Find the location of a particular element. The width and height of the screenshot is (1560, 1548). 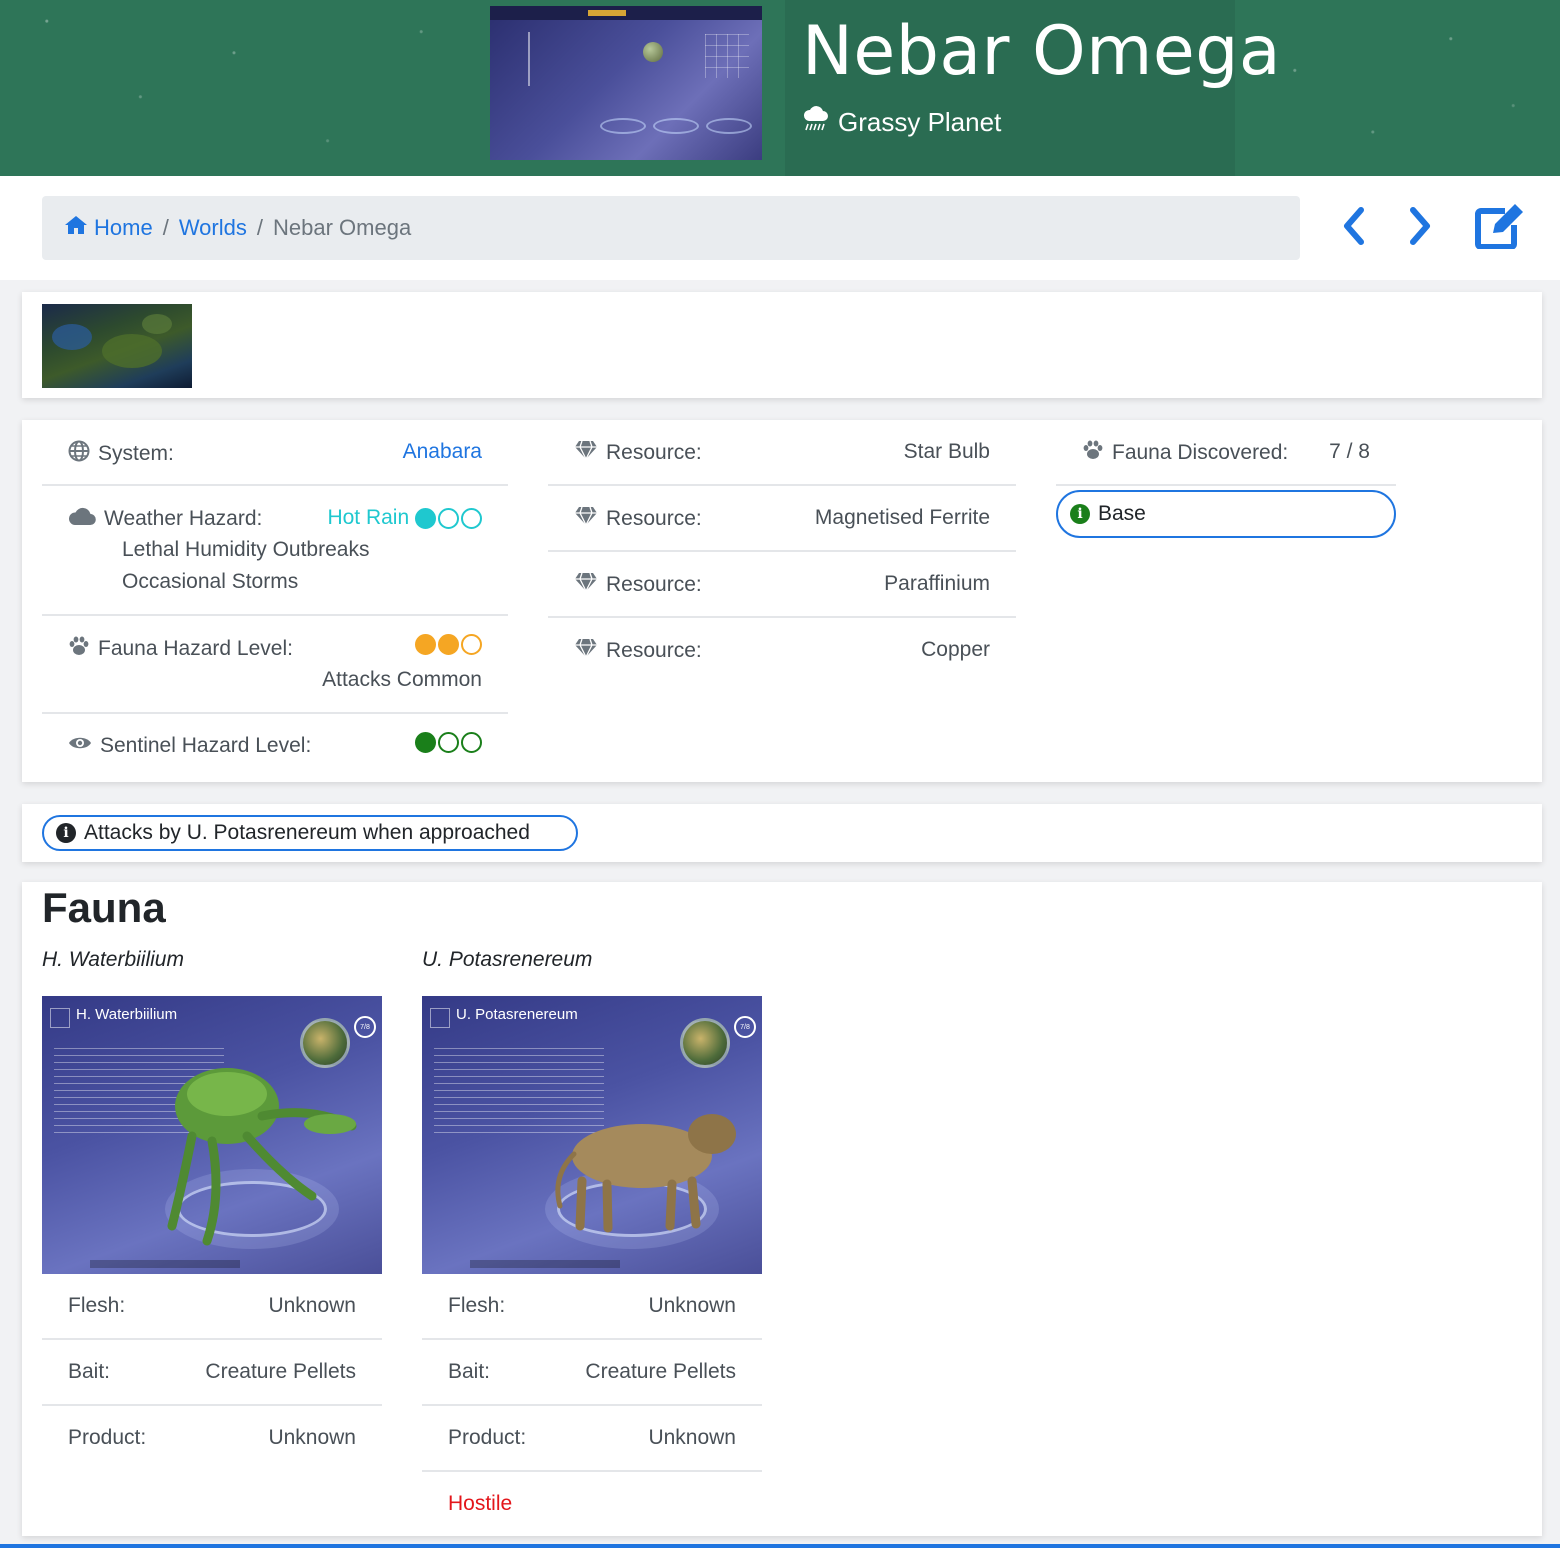

sentinel-label-group: Sentinel Hazard Level: is located at coordinates (189, 746).